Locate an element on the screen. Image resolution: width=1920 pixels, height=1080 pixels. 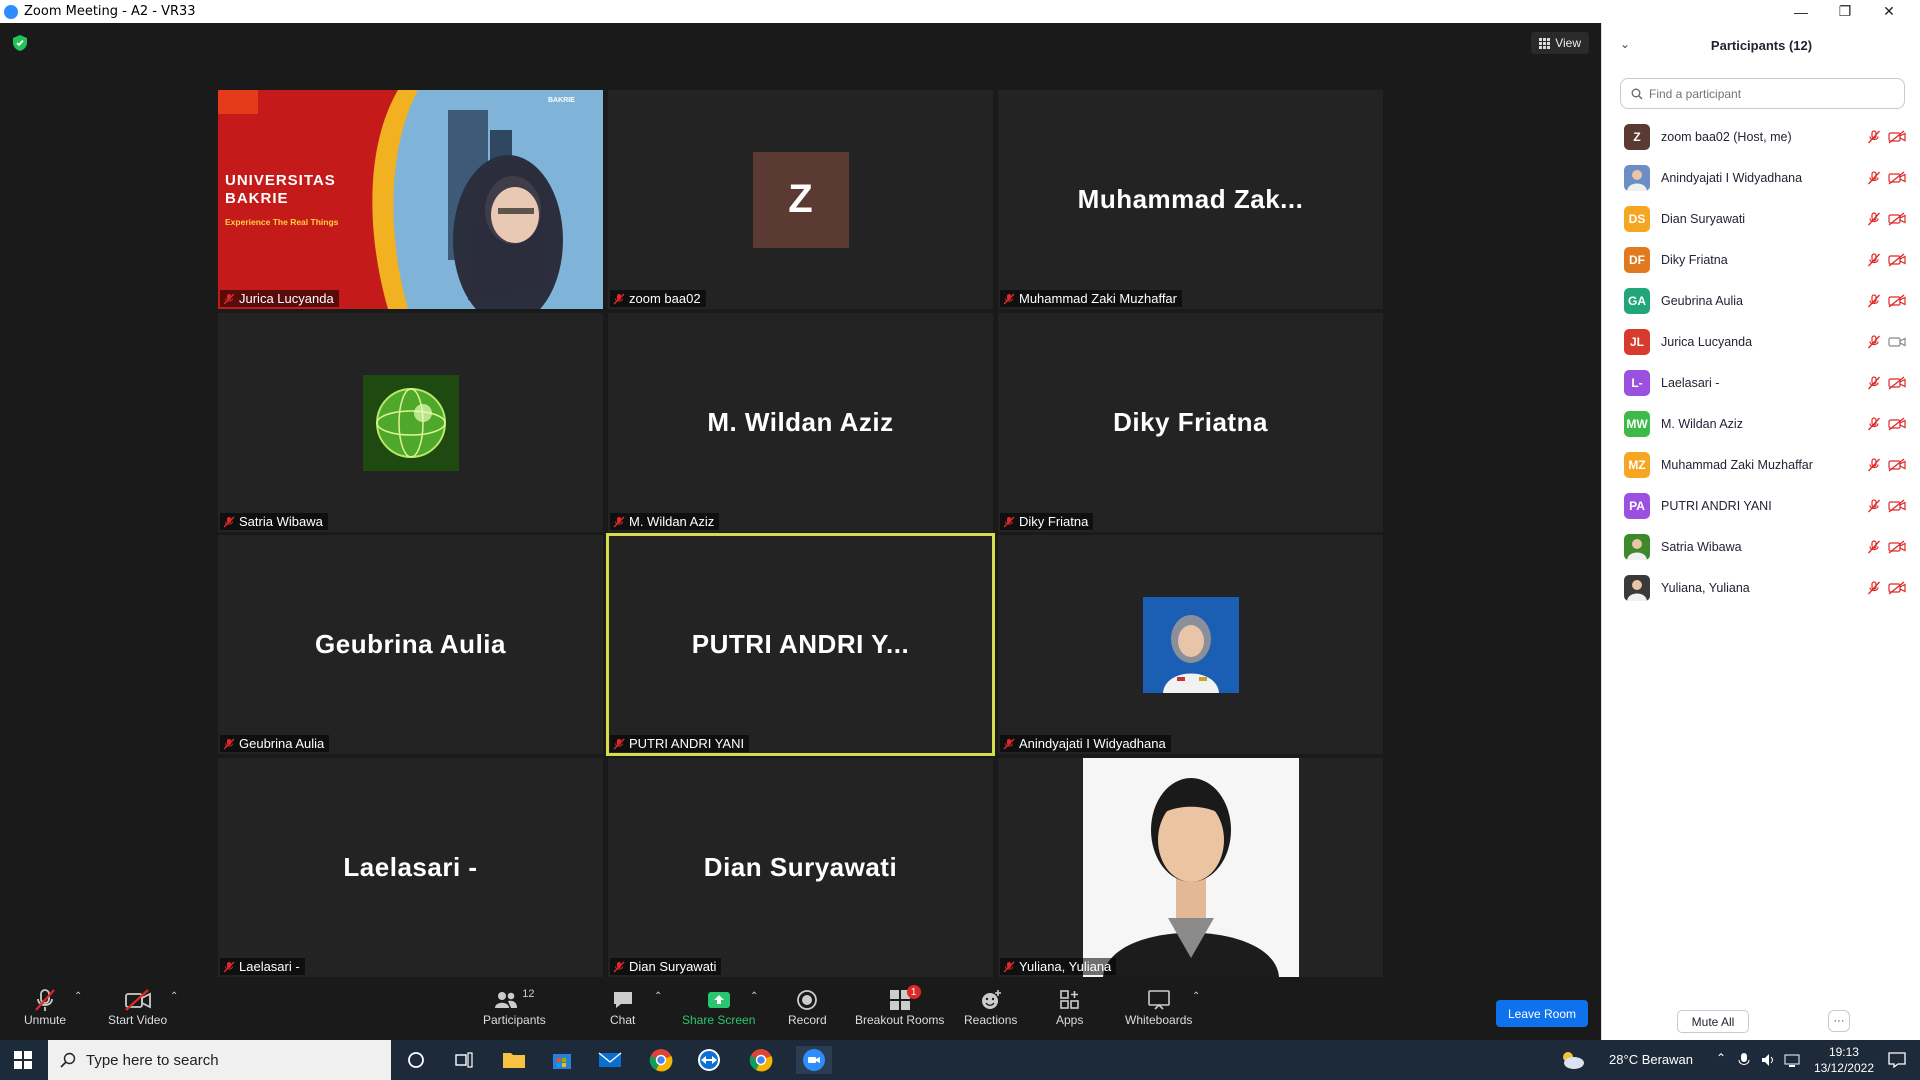
mute-all-button: Mute All is located at coordinates (1713, 1021).